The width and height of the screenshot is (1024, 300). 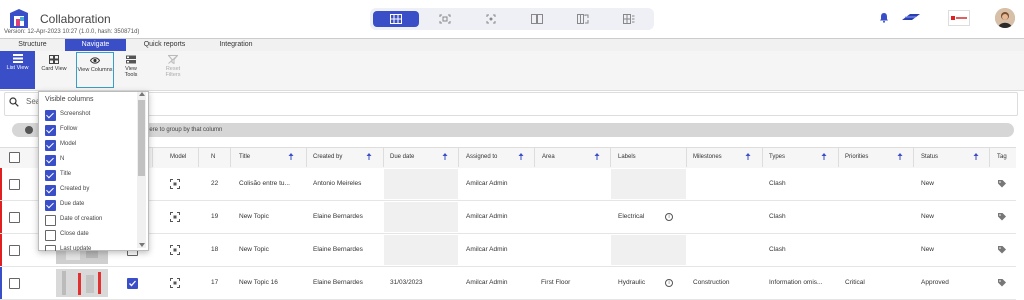 I want to click on column-toggle-item: N, so click(x=89, y=160).